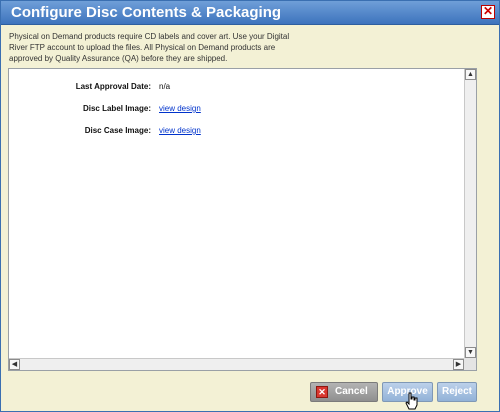 The width and height of the screenshot is (500, 412). I want to click on scroll-corner, so click(470, 364).